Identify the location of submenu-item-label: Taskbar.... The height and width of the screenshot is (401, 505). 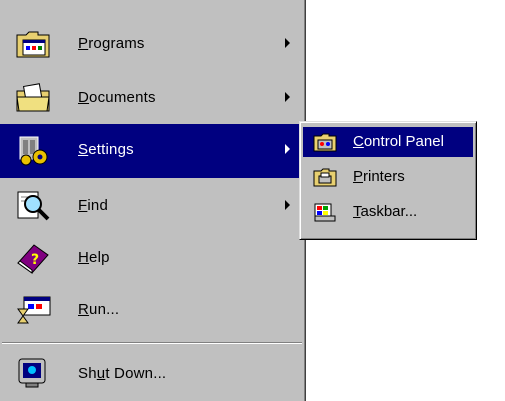
(385, 211).